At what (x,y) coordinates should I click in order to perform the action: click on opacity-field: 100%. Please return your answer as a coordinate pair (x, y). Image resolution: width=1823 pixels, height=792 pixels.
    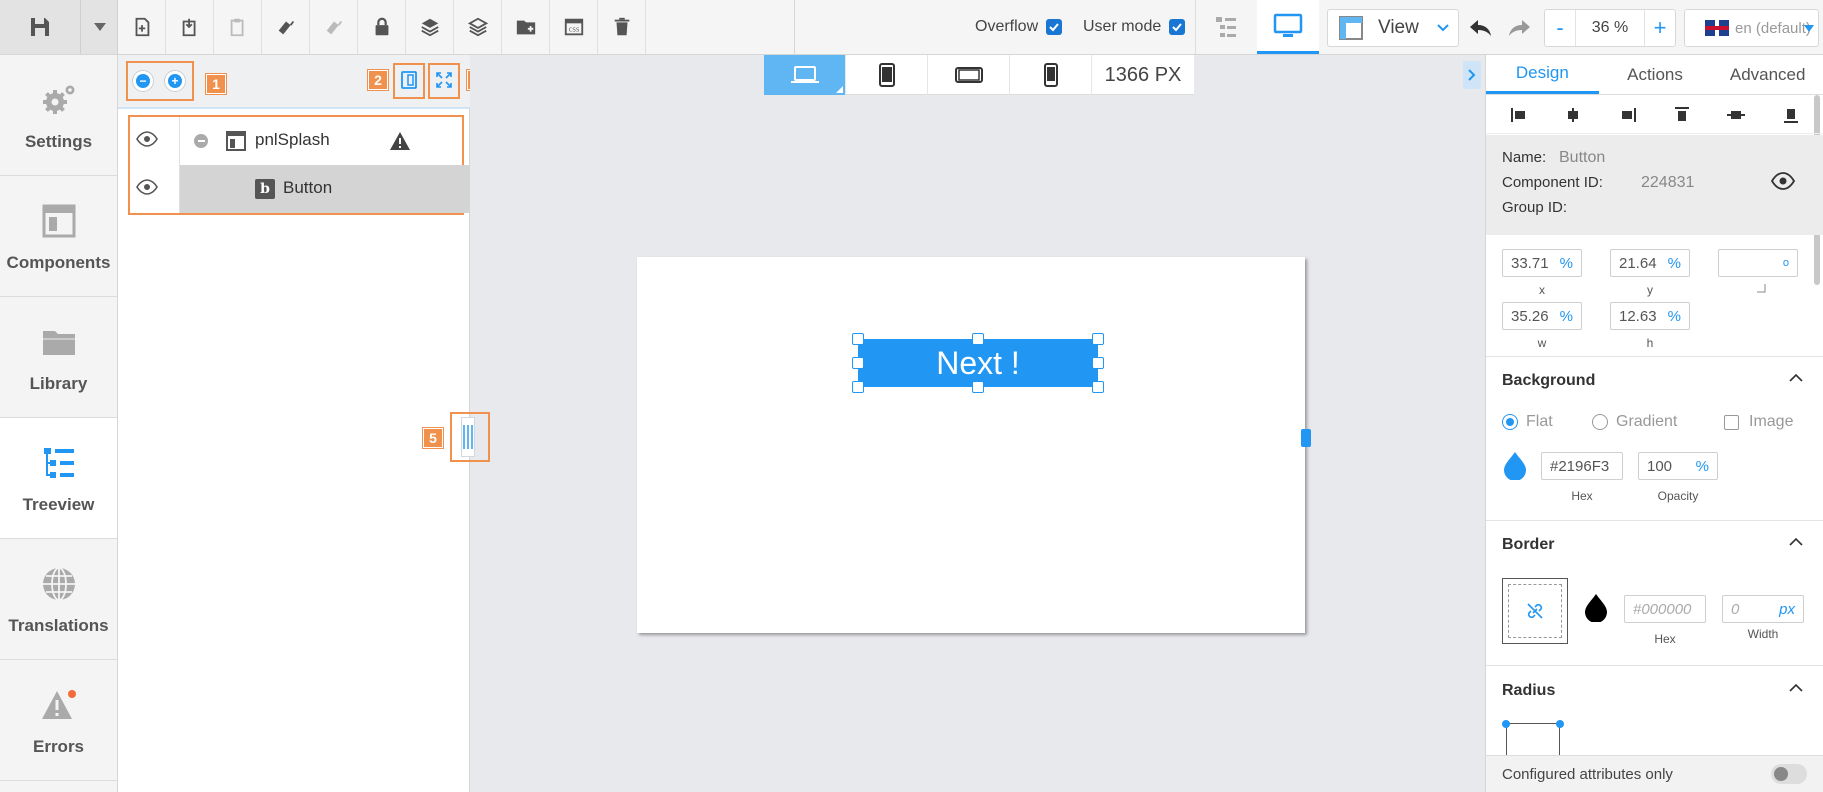
    Looking at the image, I should click on (1678, 466).